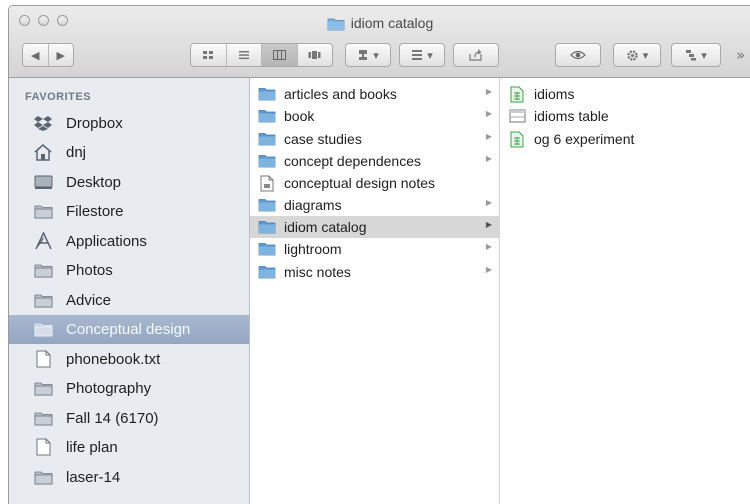  I want to click on path-icon, so click(691, 55).